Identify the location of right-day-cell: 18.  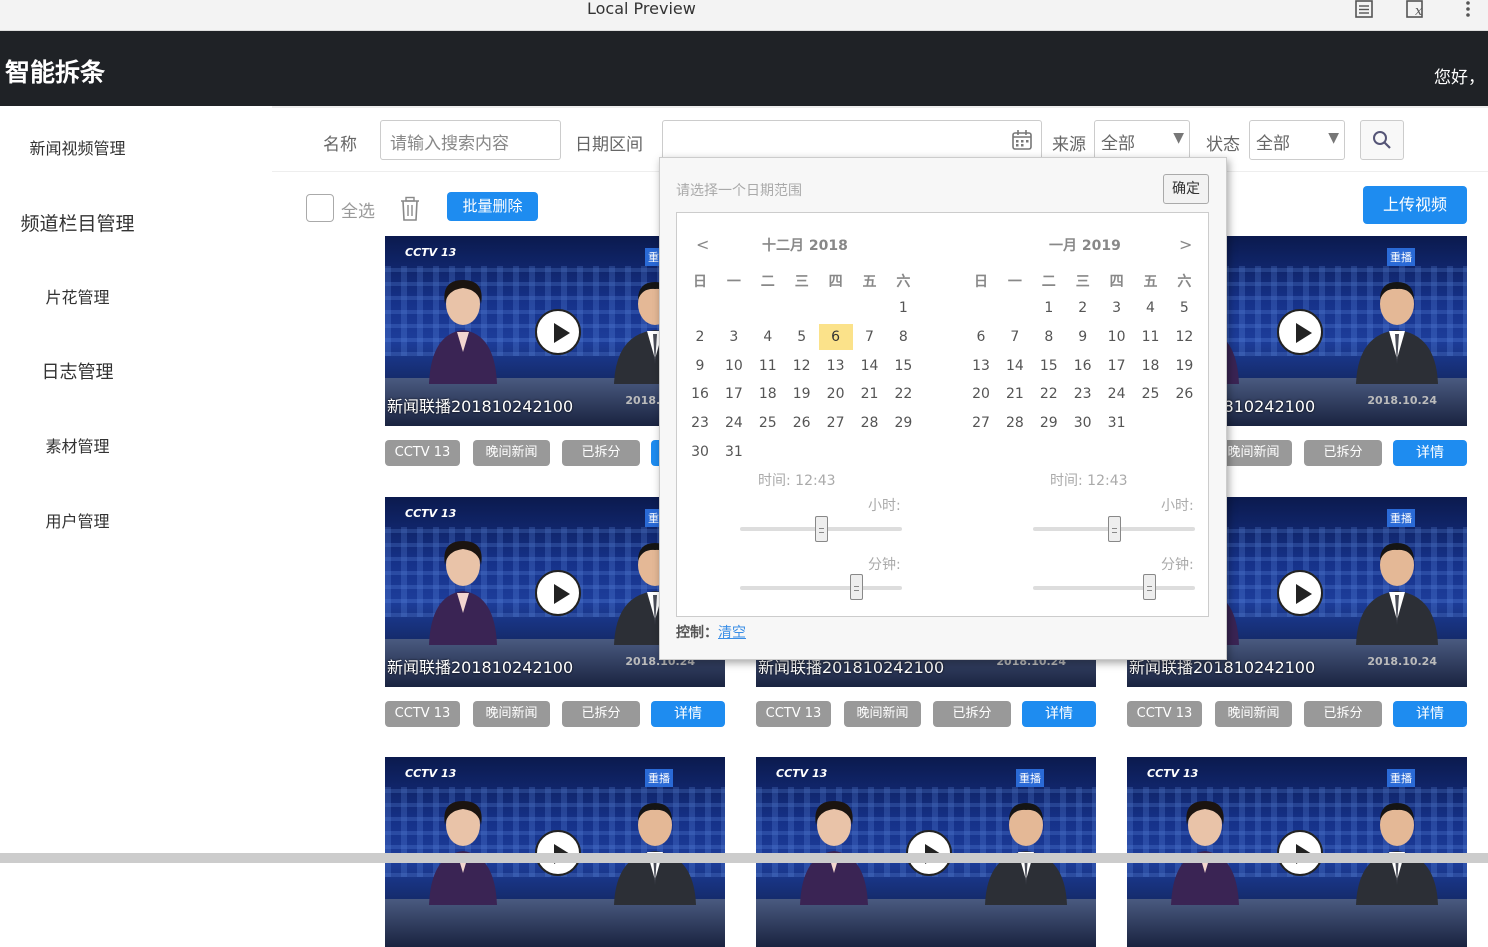
(1151, 366).